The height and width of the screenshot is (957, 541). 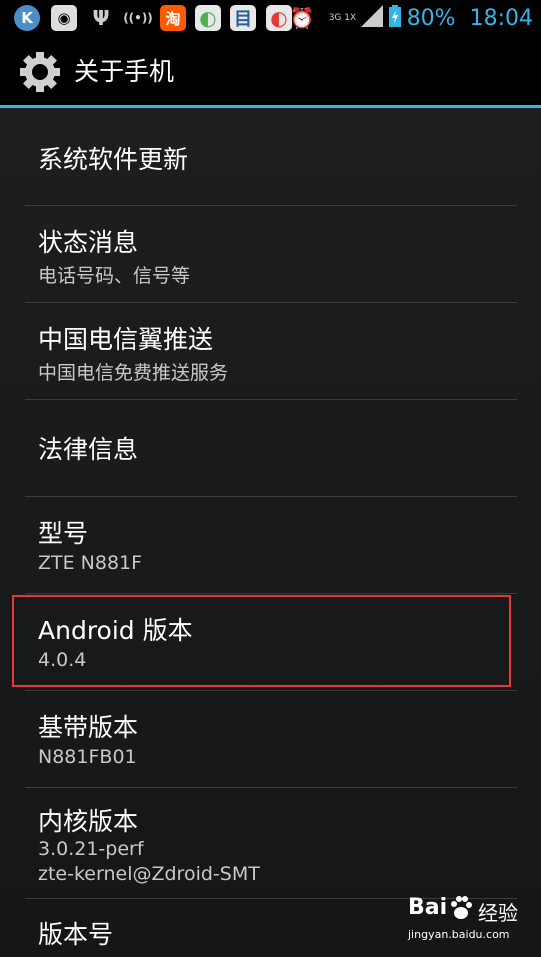 I want to click on watermark-brand: Bai, so click(x=428, y=907).